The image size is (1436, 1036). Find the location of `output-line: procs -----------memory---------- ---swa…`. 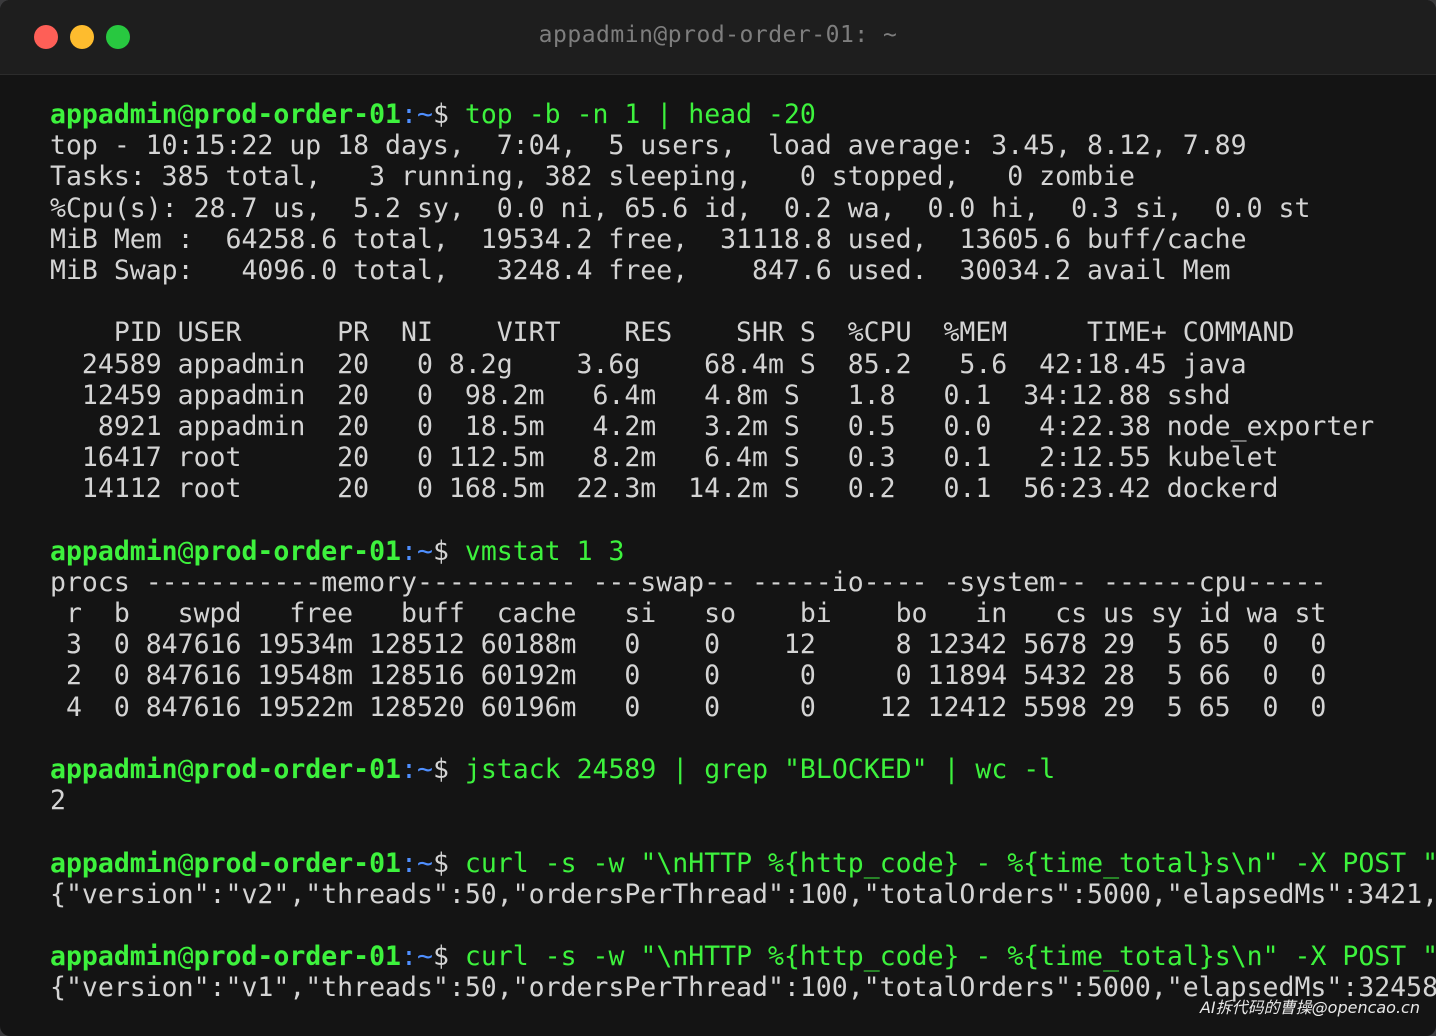

output-line: procs -----------memory---------- ---swa… is located at coordinates (688, 582).